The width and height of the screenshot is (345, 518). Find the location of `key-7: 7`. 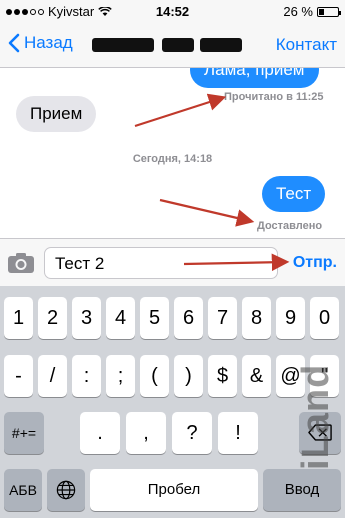

key-7: 7 is located at coordinates (222, 318).